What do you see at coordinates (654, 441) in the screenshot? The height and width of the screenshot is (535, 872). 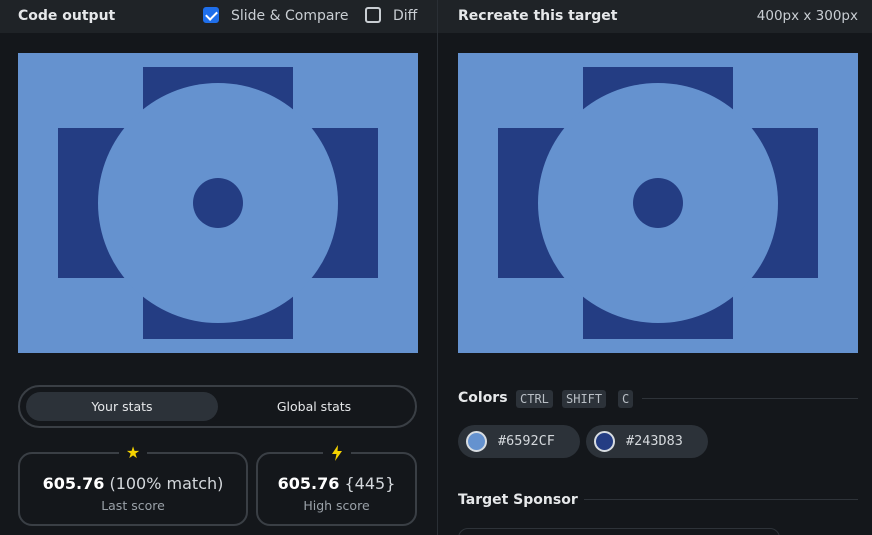 I see `color-code-dark: #243D83` at bounding box center [654, 441].